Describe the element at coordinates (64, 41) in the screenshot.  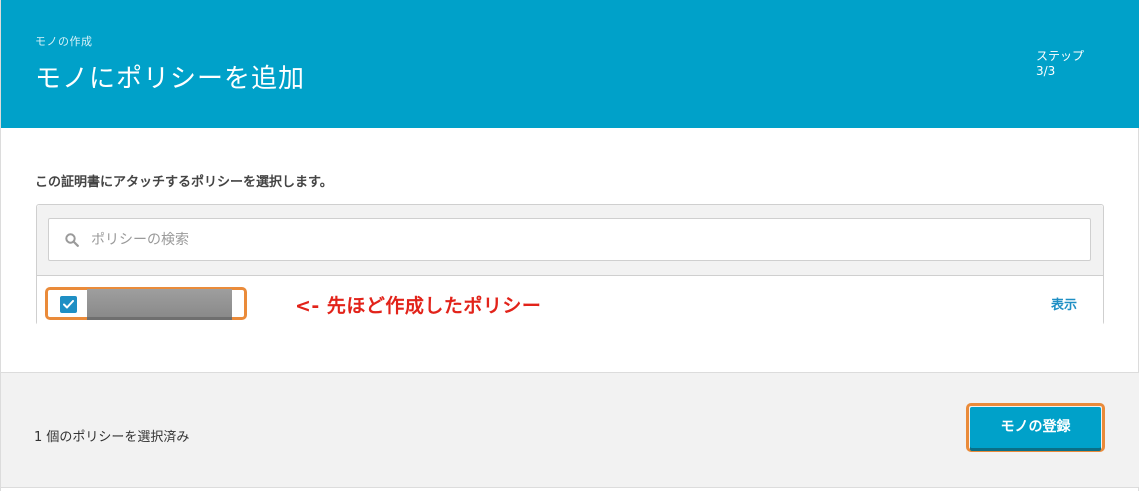
I see `breadcrumb: モノの作成` at that location.